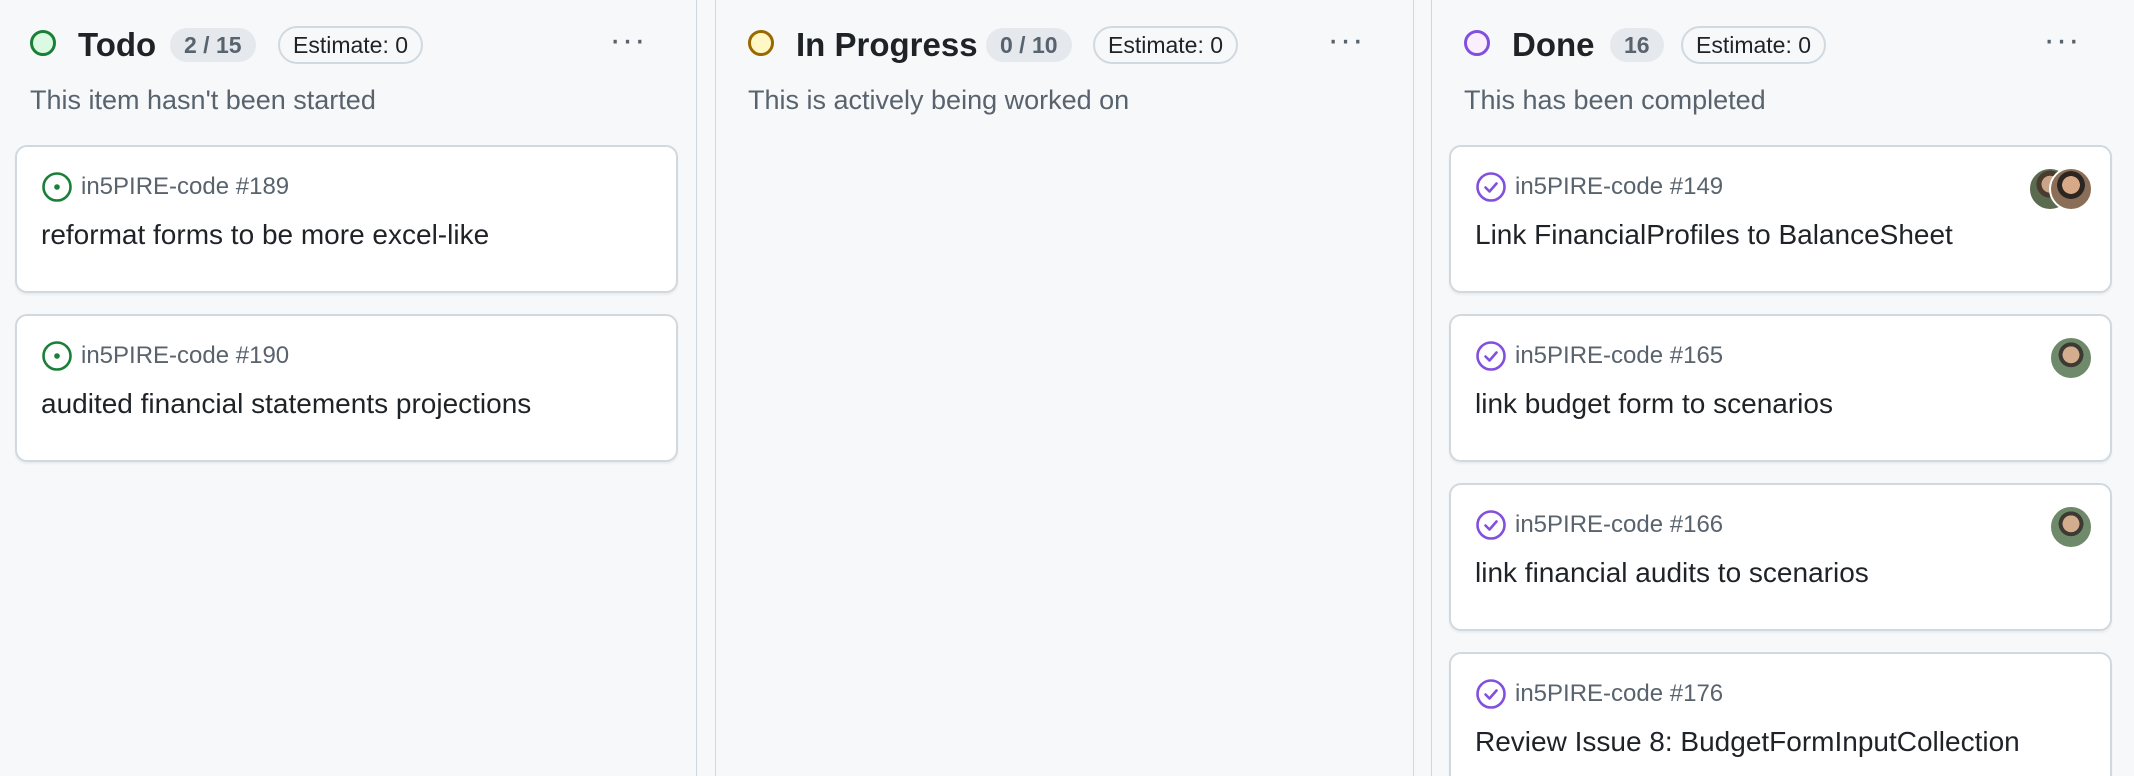 The width and height of the screenshot is (2134, 776). Describe the element at coordinates (1654, 404) in the screenshot. I see `issue-title-link: link budget form to scenarios` at that location.